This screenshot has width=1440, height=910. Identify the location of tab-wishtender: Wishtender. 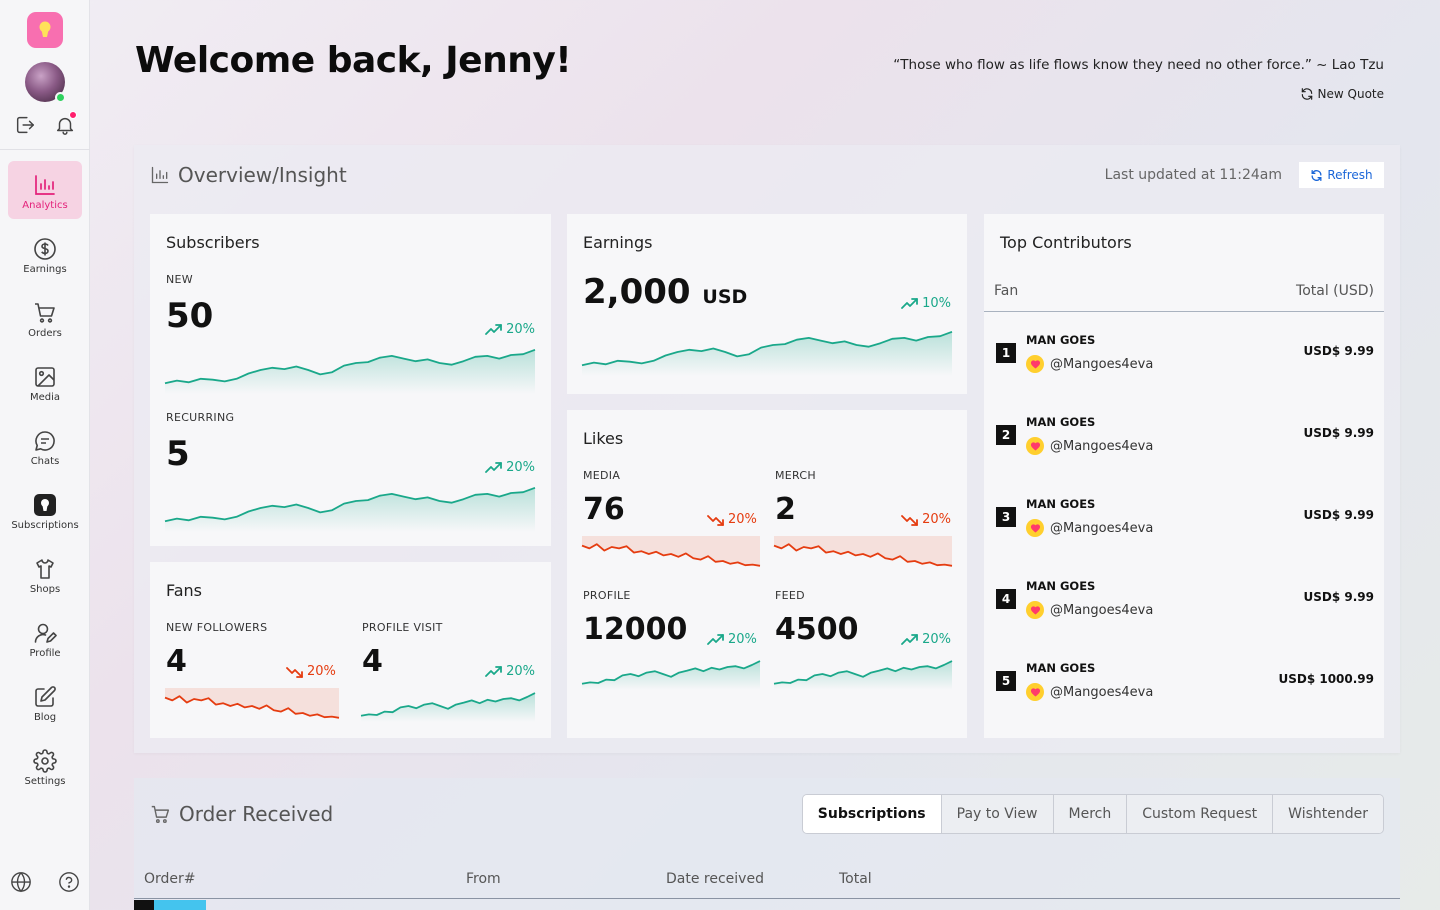
(1327, 814).